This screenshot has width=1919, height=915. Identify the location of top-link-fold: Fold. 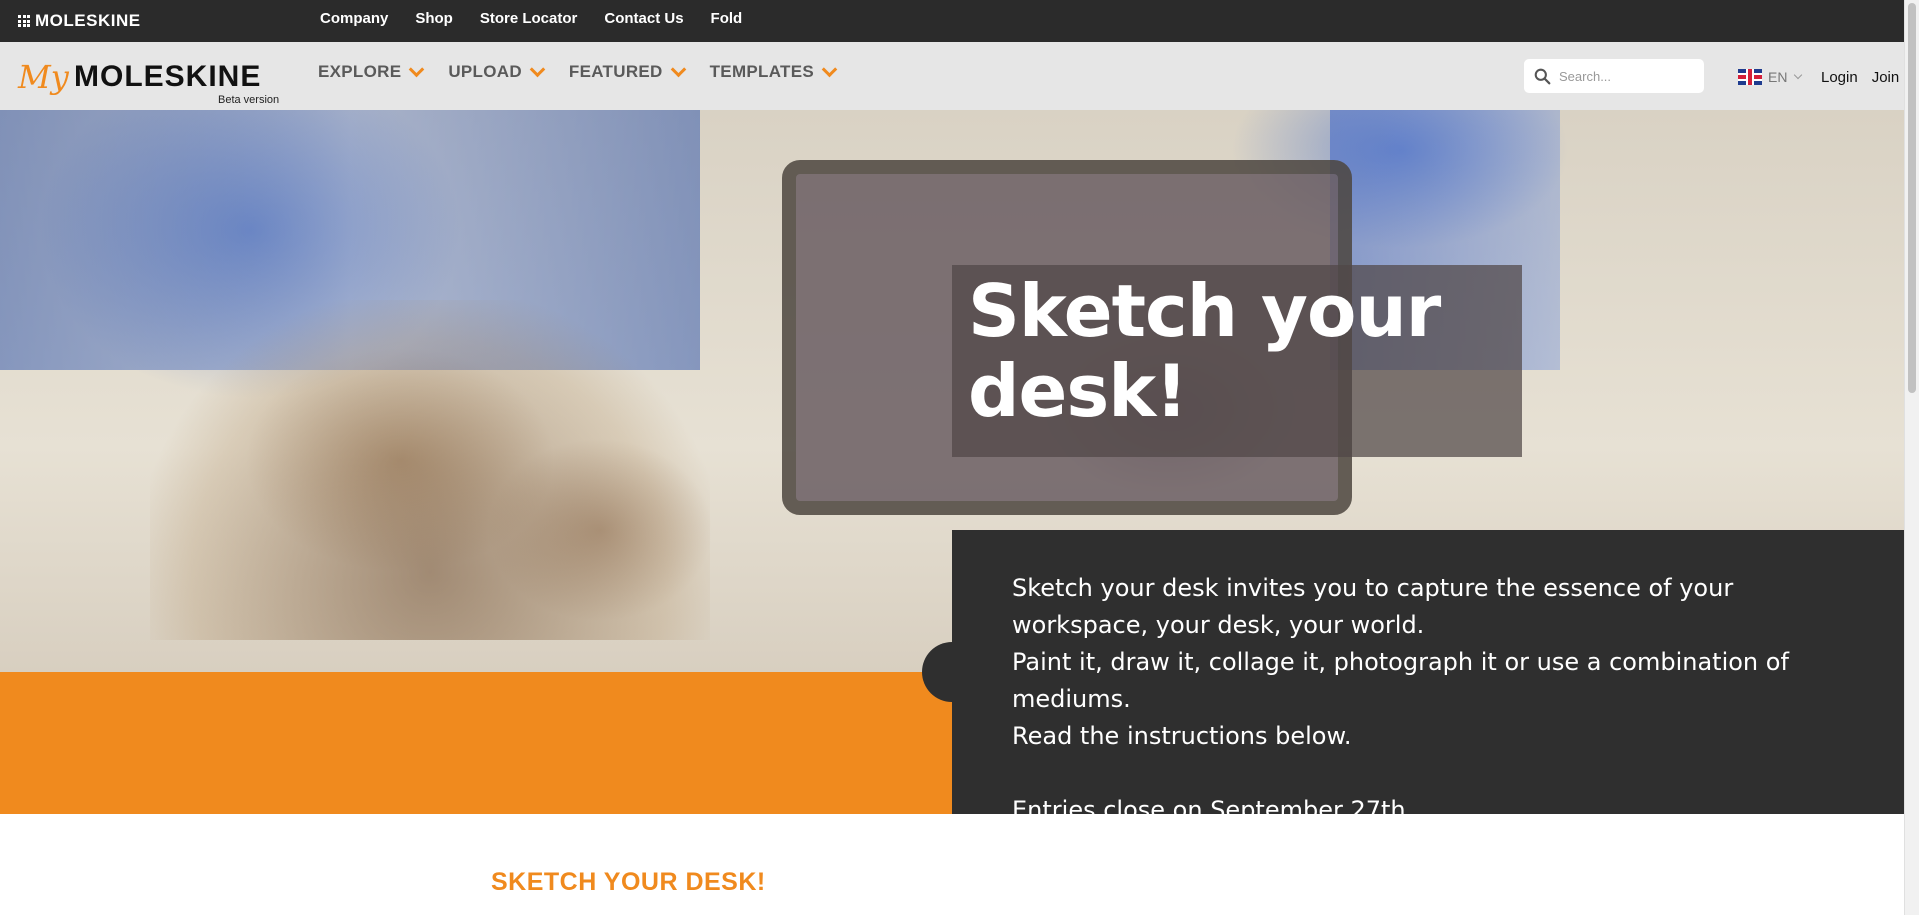
(727, 18).